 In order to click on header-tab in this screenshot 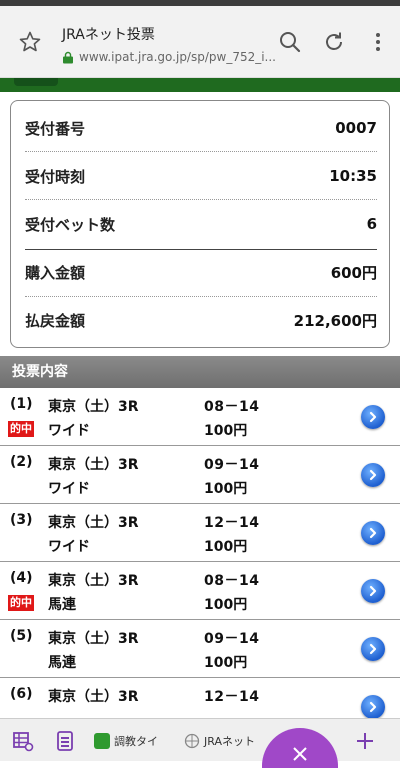, I will do `click(36, 82)`.